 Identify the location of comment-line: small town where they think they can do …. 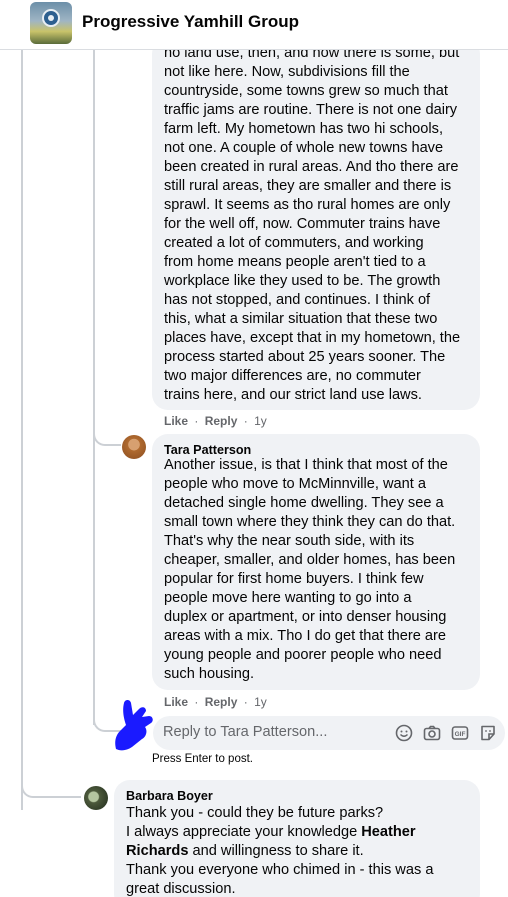
(310, 522).